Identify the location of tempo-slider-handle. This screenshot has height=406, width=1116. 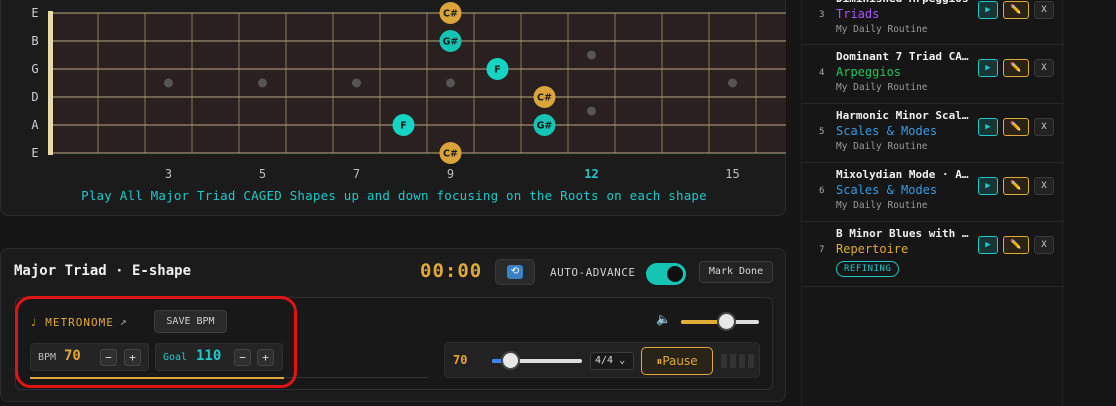
(510, 360).